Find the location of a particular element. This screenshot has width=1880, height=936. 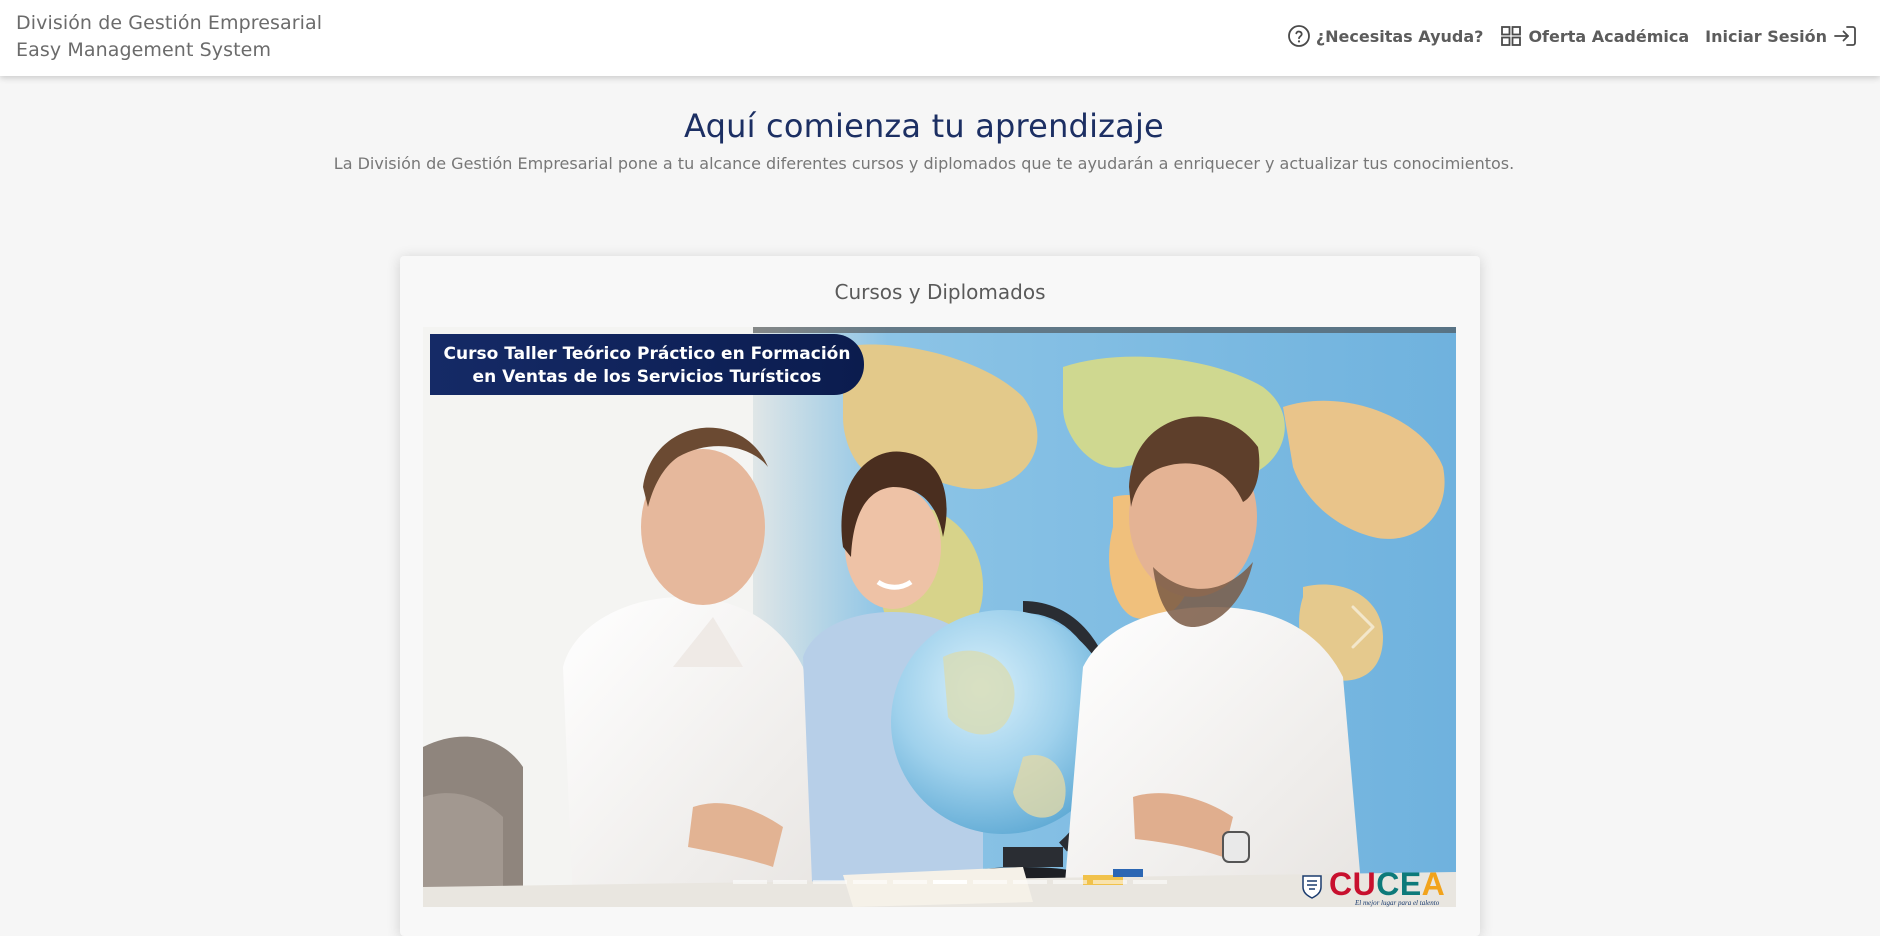

grid-icon is located at coordinates (1511, 36).